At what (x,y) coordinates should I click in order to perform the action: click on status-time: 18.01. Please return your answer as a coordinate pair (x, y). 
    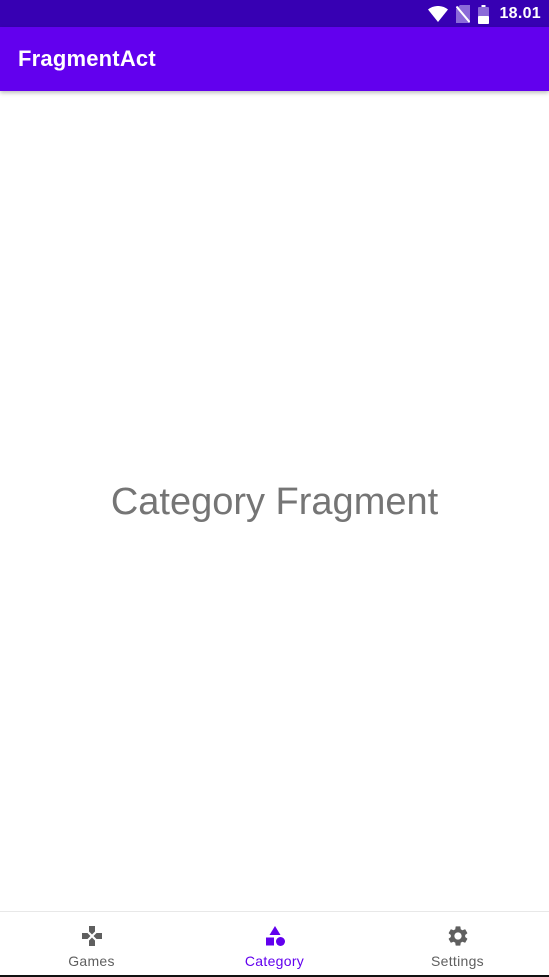
    Looking at the image, I should click on (520, 13).